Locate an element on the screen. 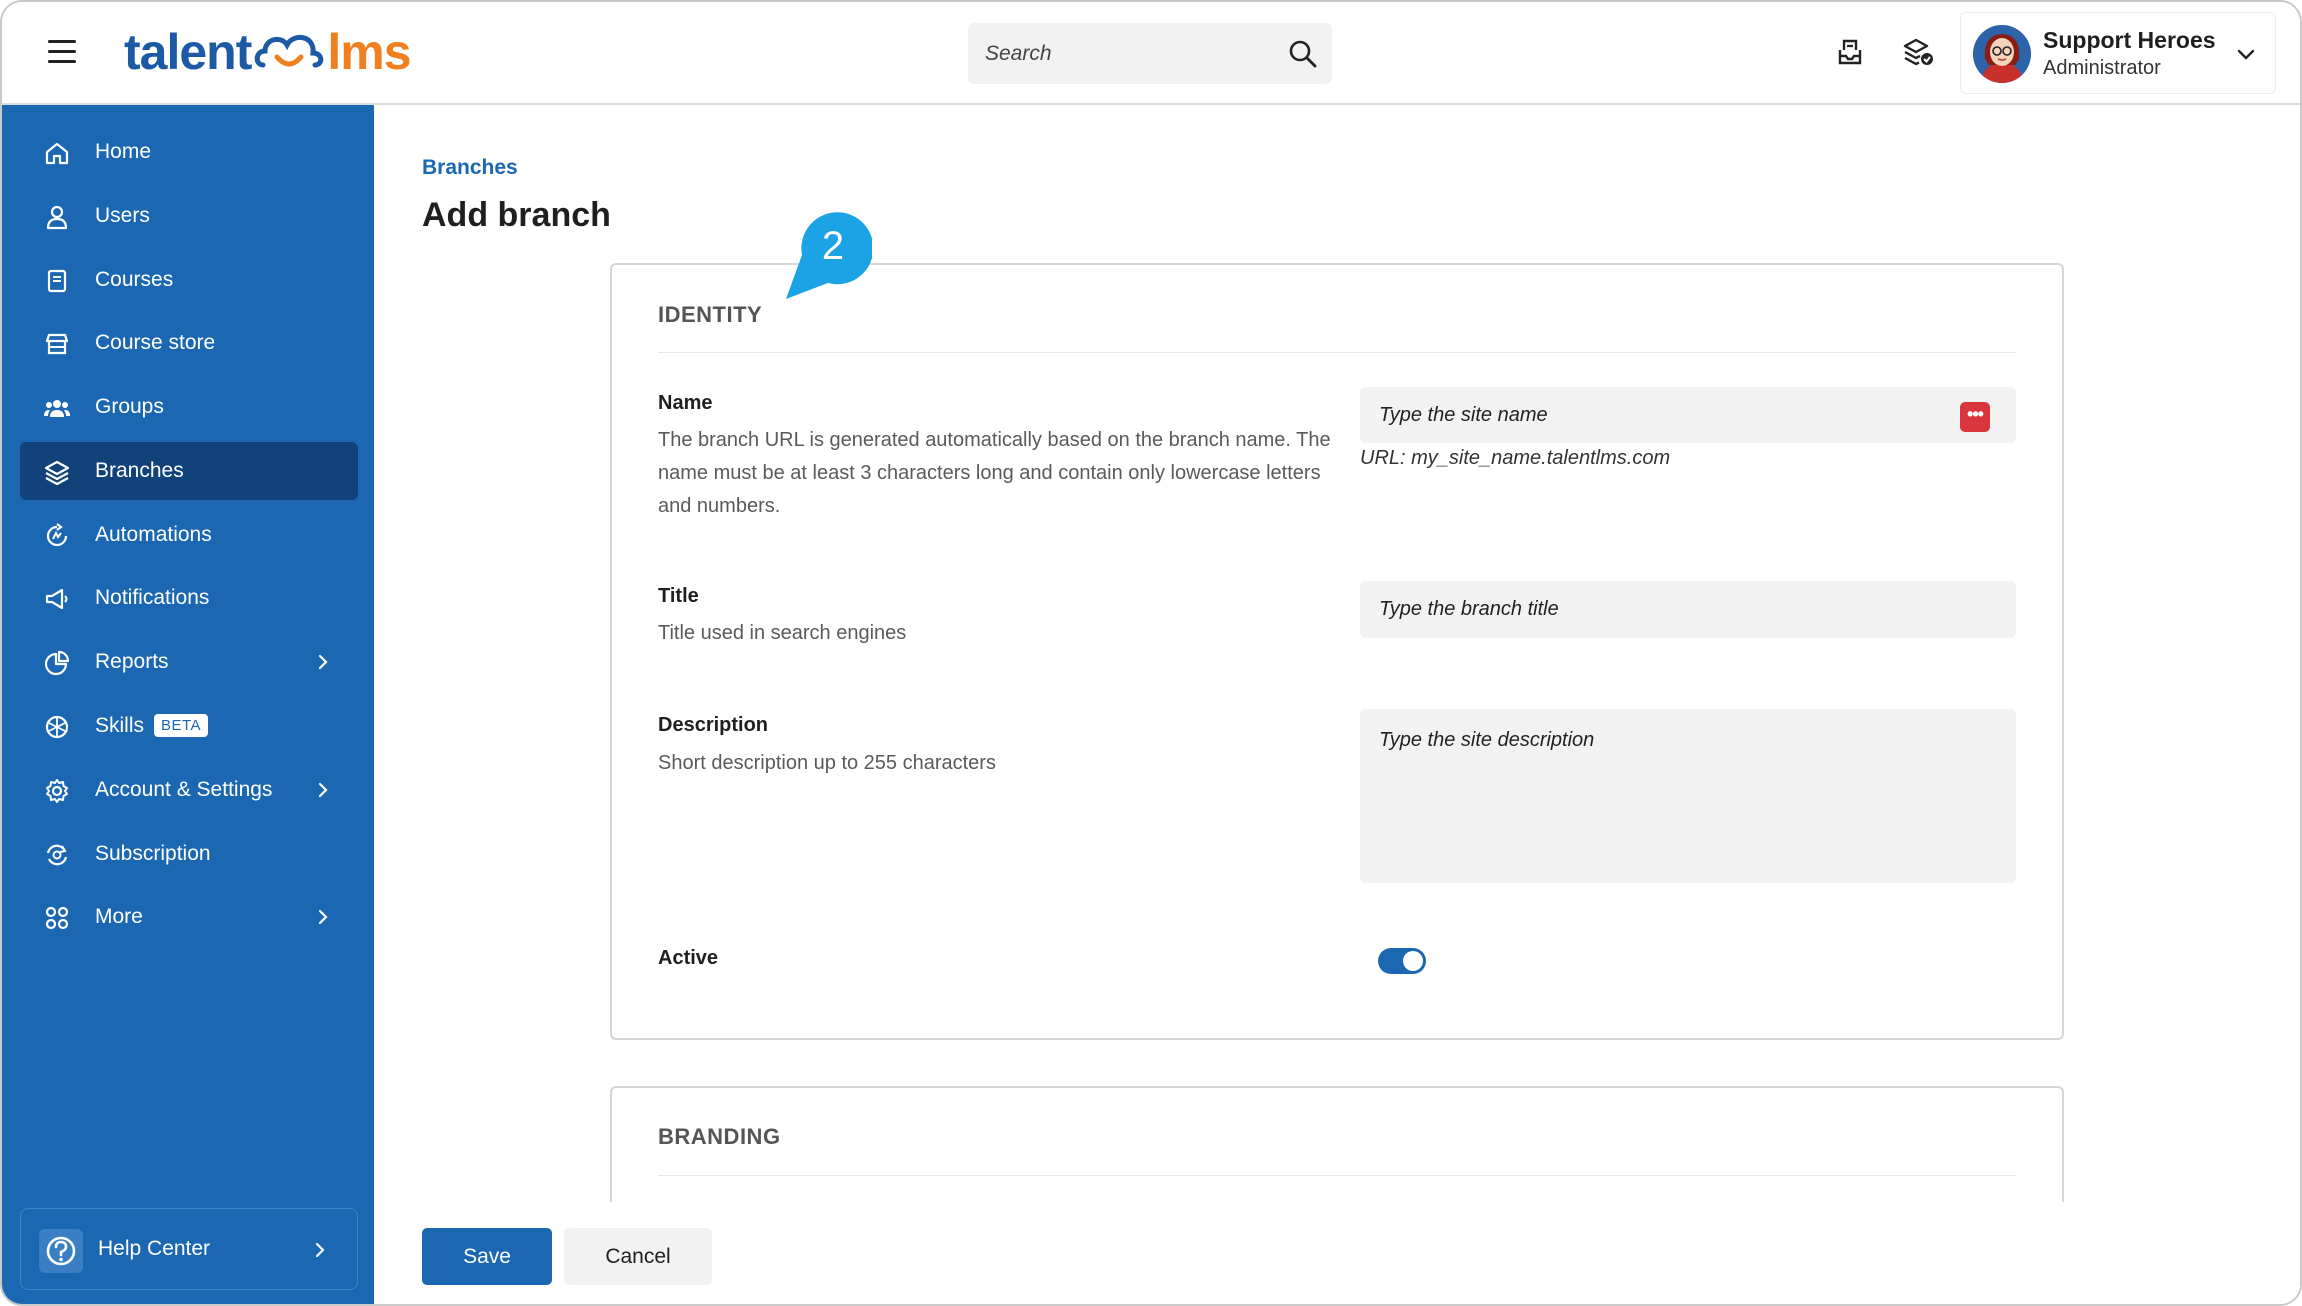 Image resolution: width=2302 pixels, height=1306 pixels. sidebar-item-groups: Groups is located at coordinates (189, 407).